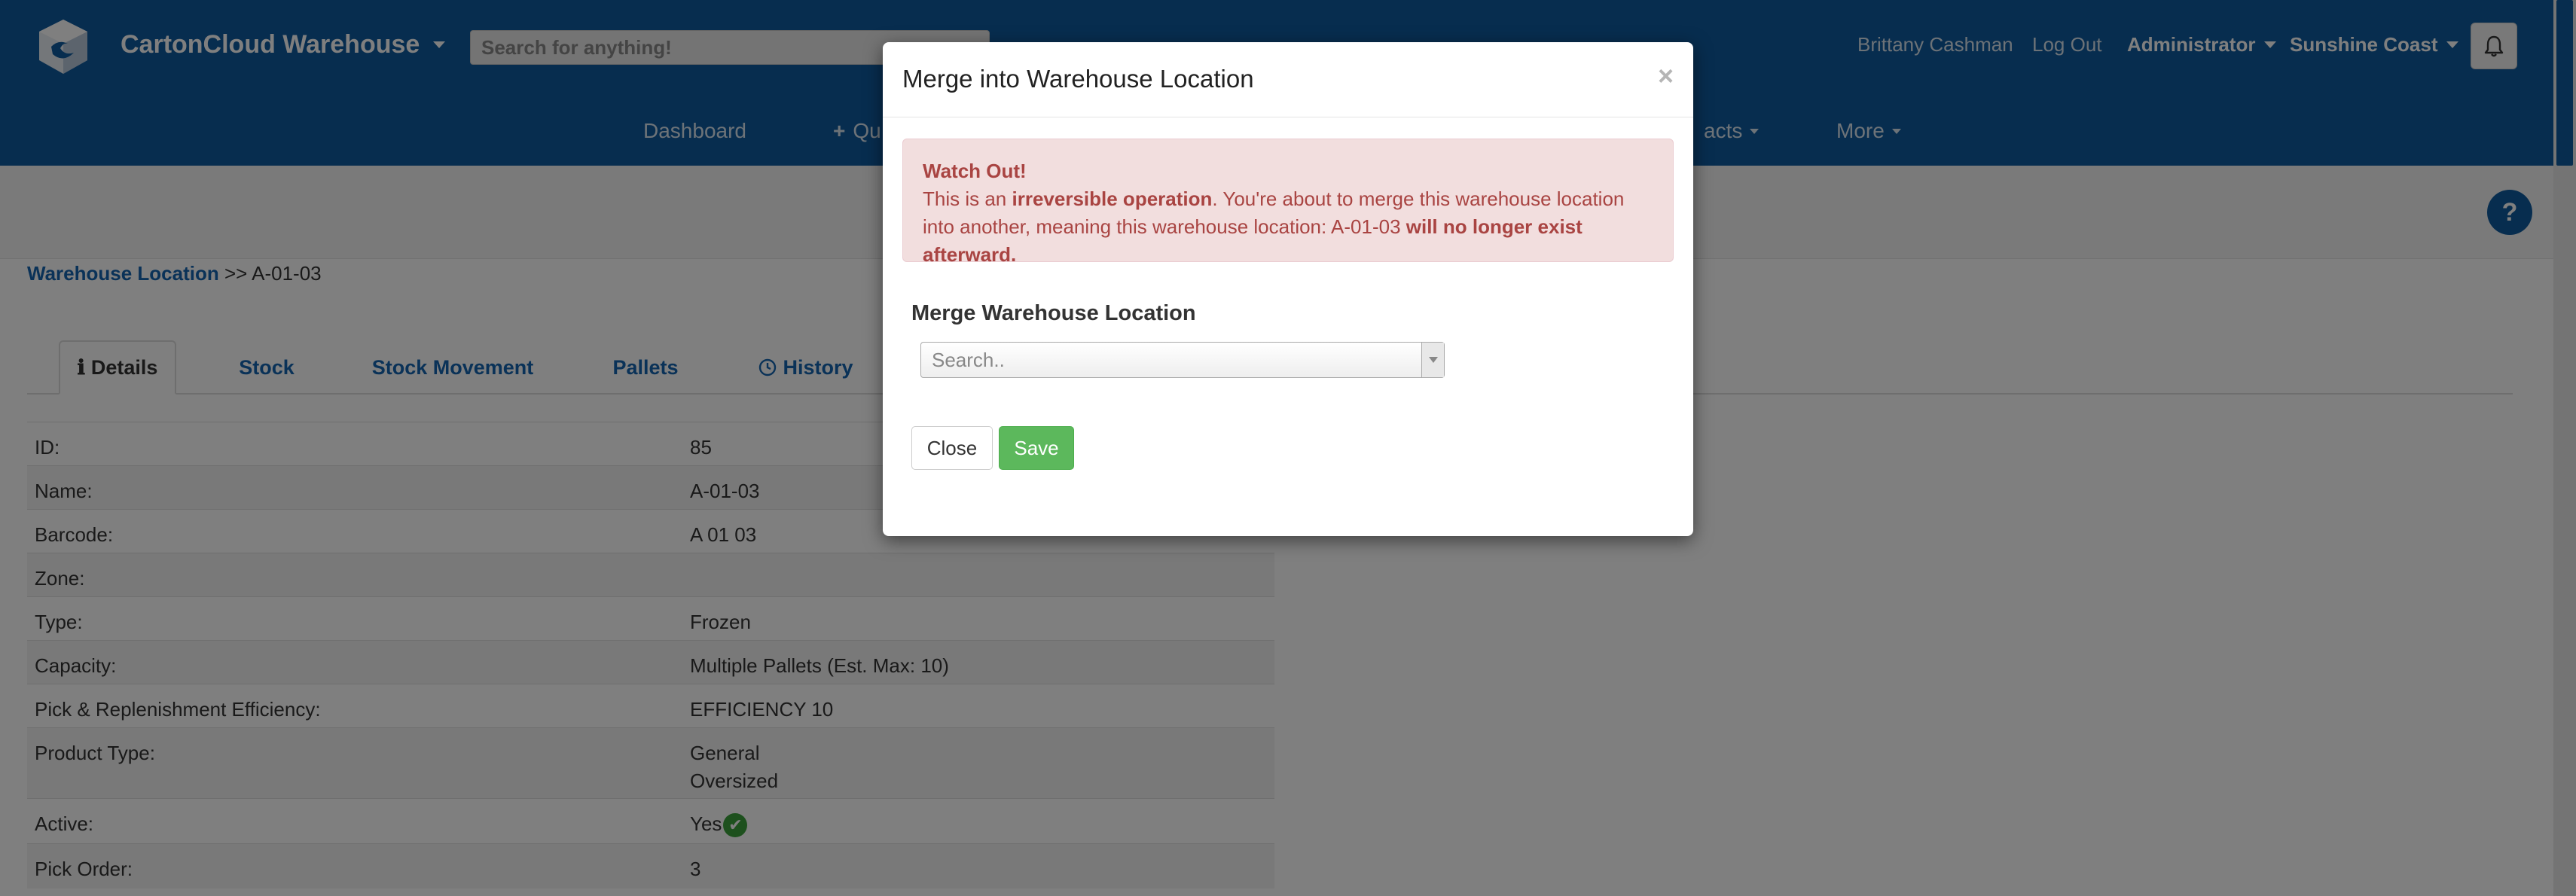 The width and height of the screenshot is (2576, 896). Describe the element at coordinates (1078, 79) in the screenshot. I see `modal-title: Merge into Warehouse Location` at that location.